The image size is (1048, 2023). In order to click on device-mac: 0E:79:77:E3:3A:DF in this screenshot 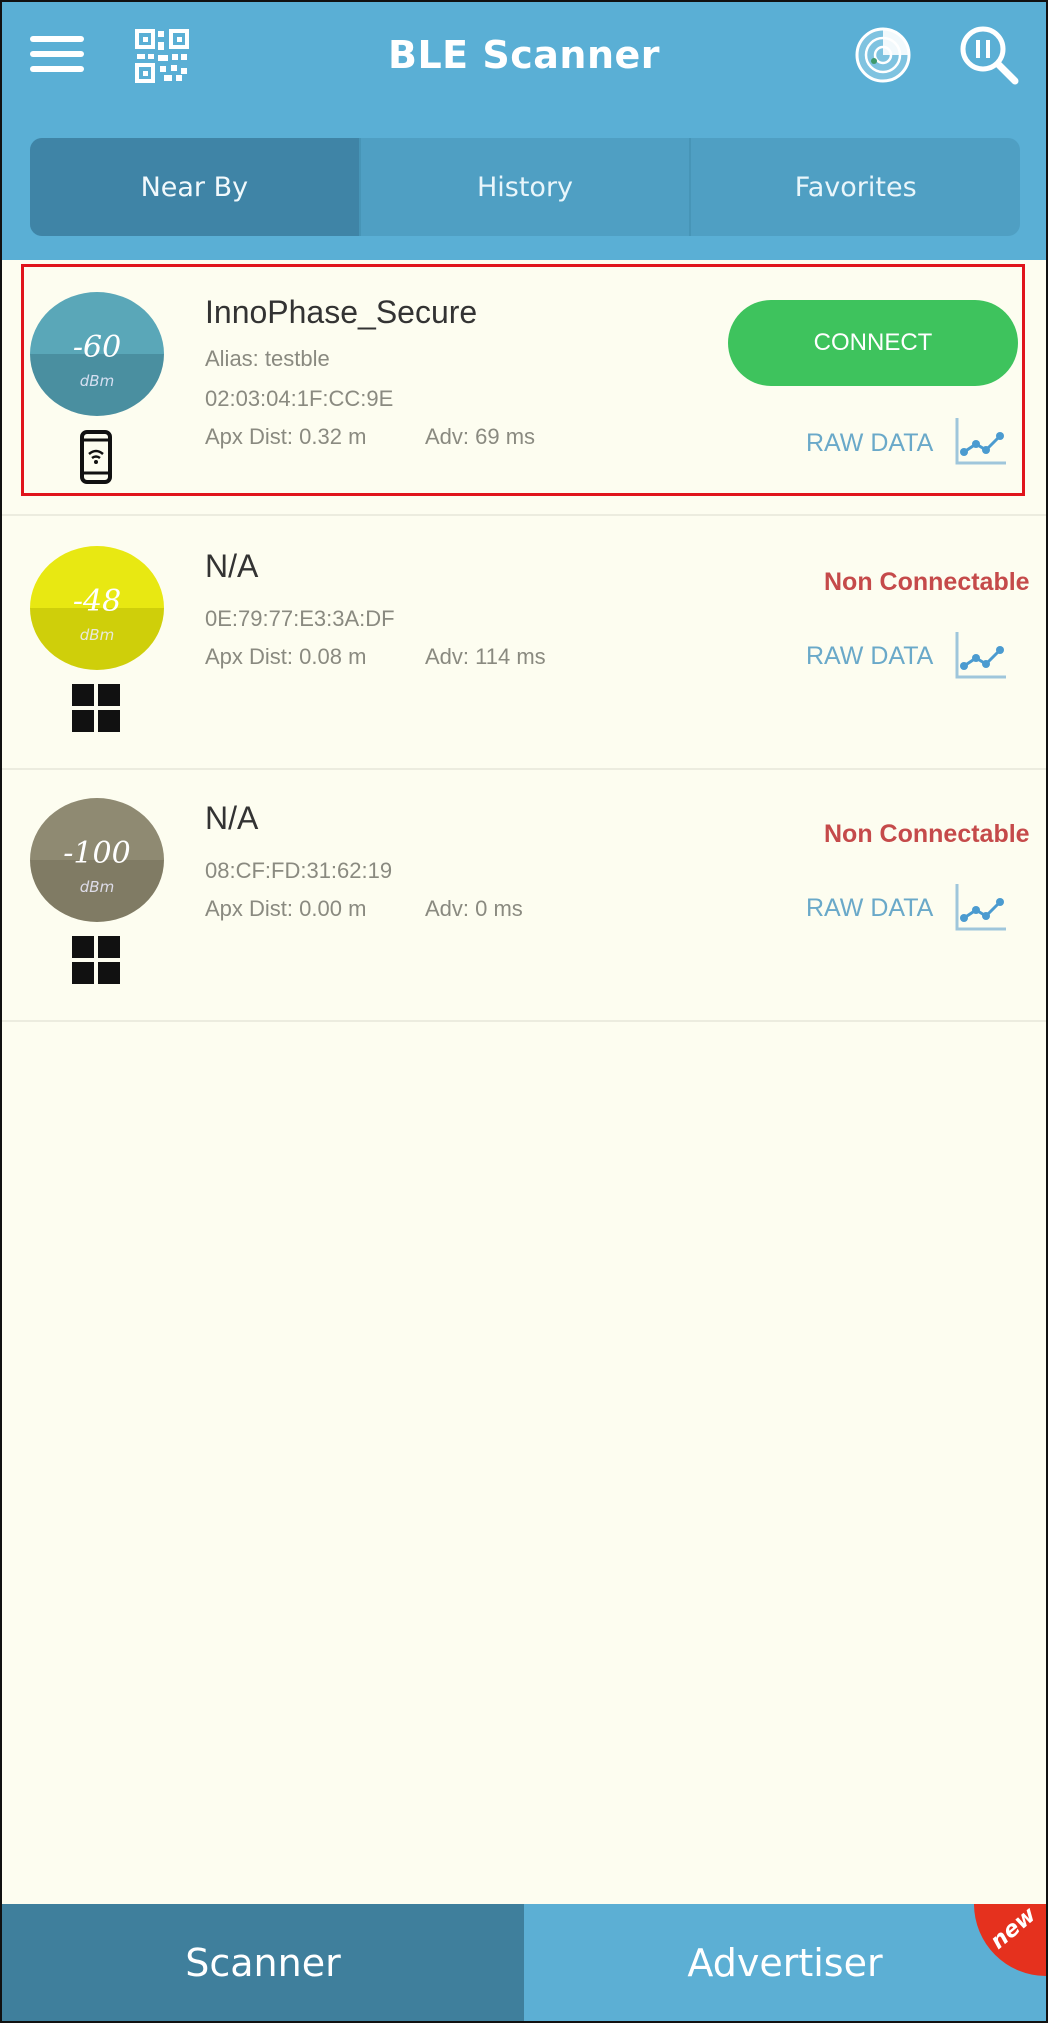, I will do `click(300, 618)`.